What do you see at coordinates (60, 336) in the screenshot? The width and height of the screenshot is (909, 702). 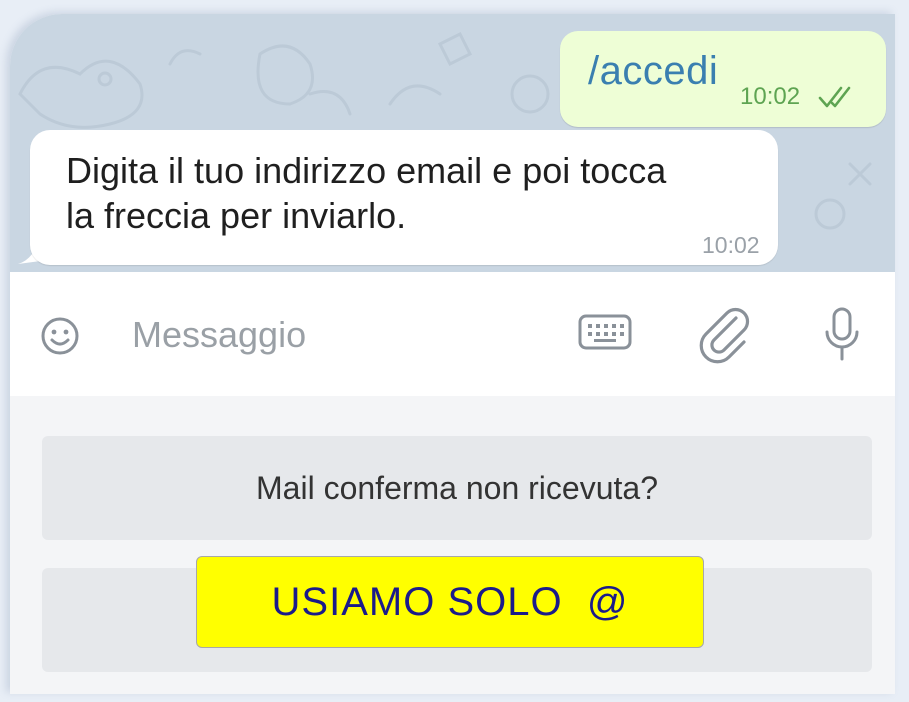 I see `emoji-icon` at bounding box center [60, 336].